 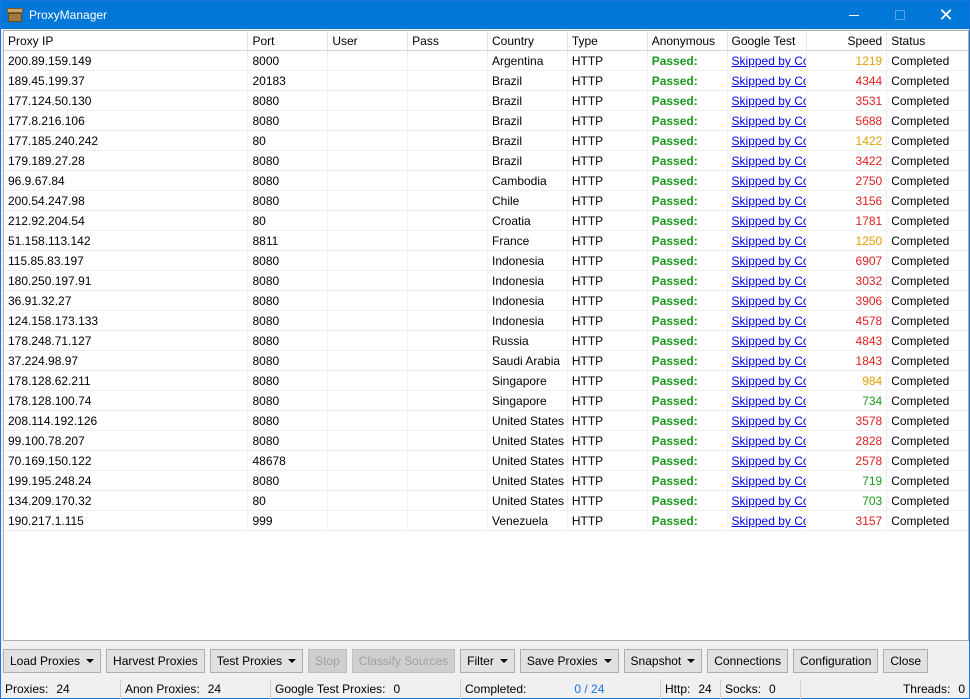 What do you see at coordinates (330, 689) in the screenshot?
I see `status-google-label: Google Test Proxies:` at bounding box center [330, 689].